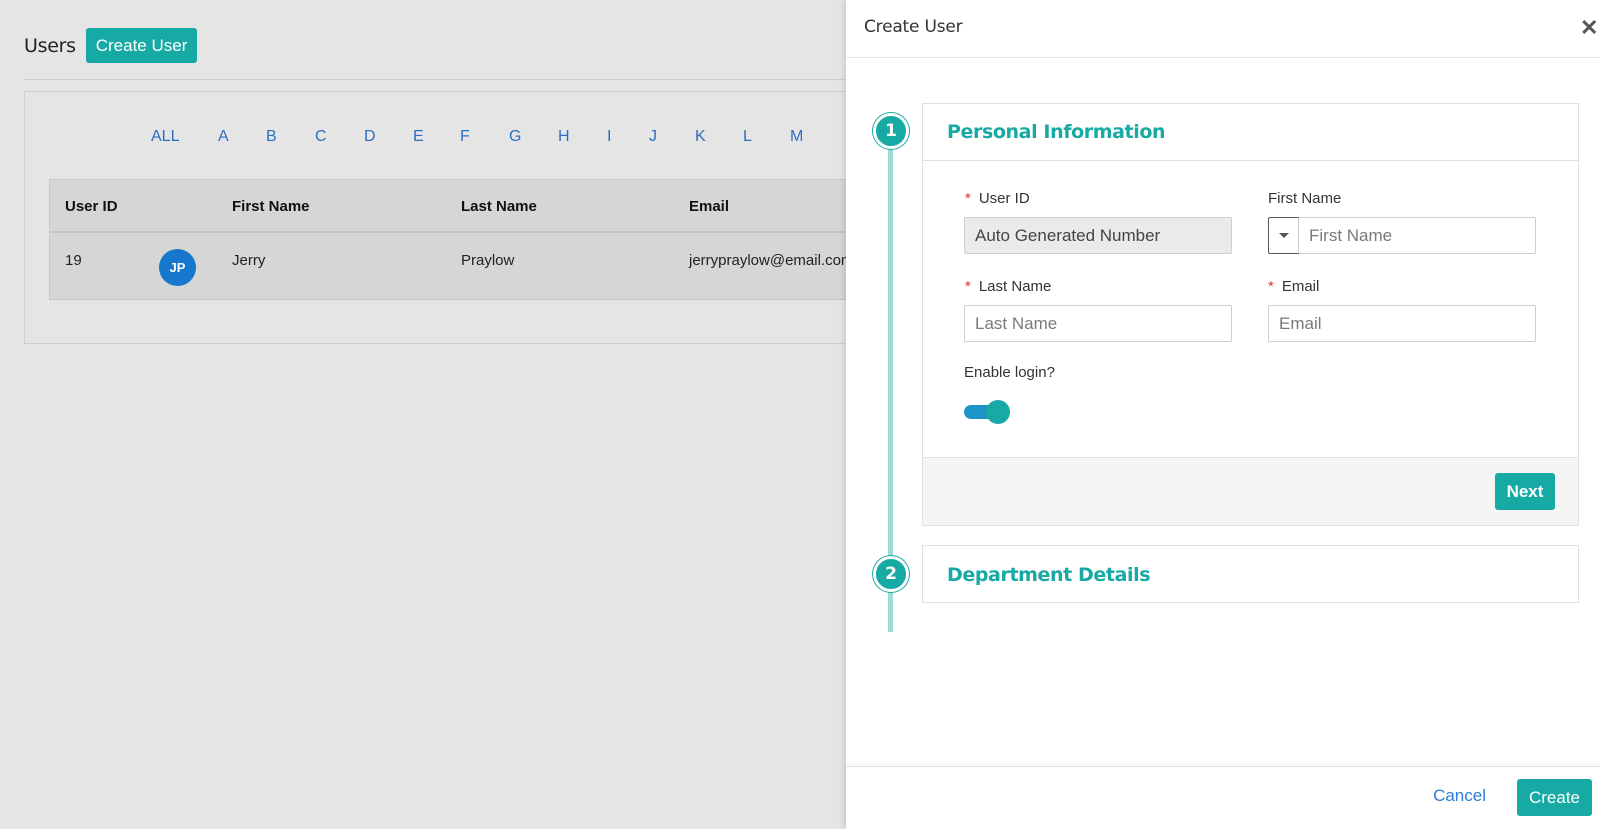 The height and width of the screenshot is (829, 1600). I want to click on step-2-indicator: 2, so click(891, 574).